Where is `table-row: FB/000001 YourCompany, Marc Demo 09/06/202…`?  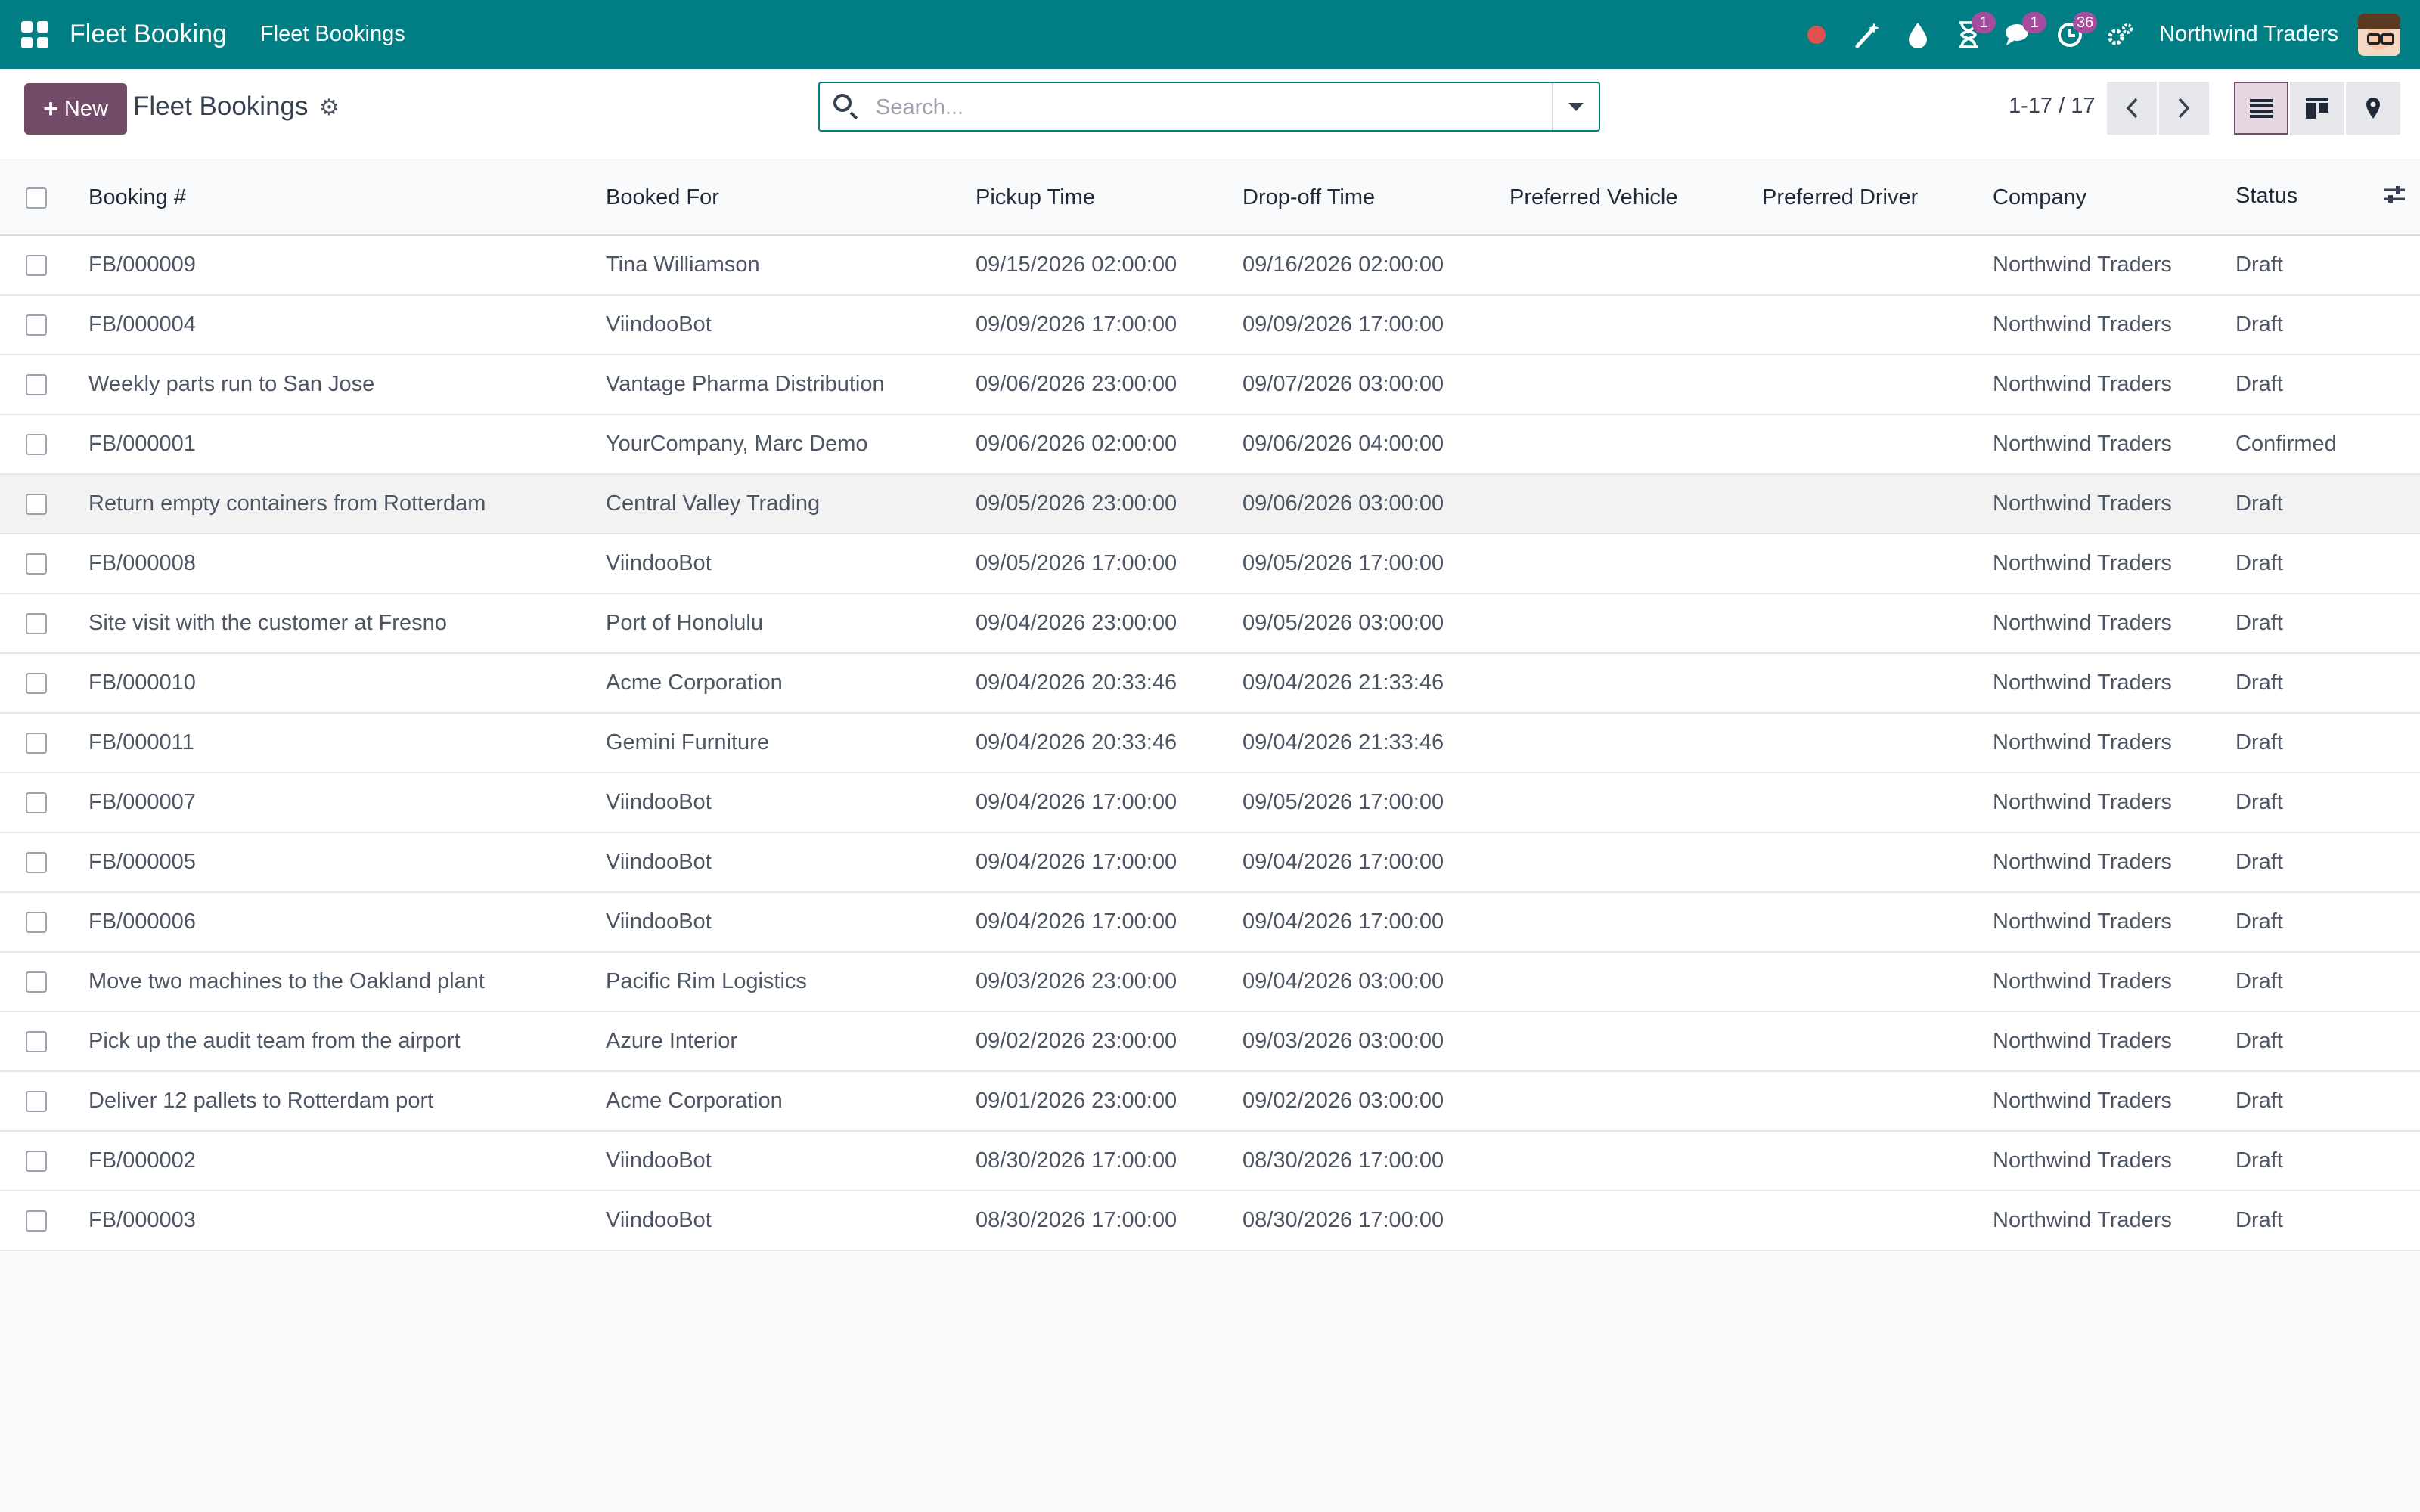
table-row: FB/000001 YourCompany, Marc Demo 09/06/202… is located at coordinates (1210, 444).